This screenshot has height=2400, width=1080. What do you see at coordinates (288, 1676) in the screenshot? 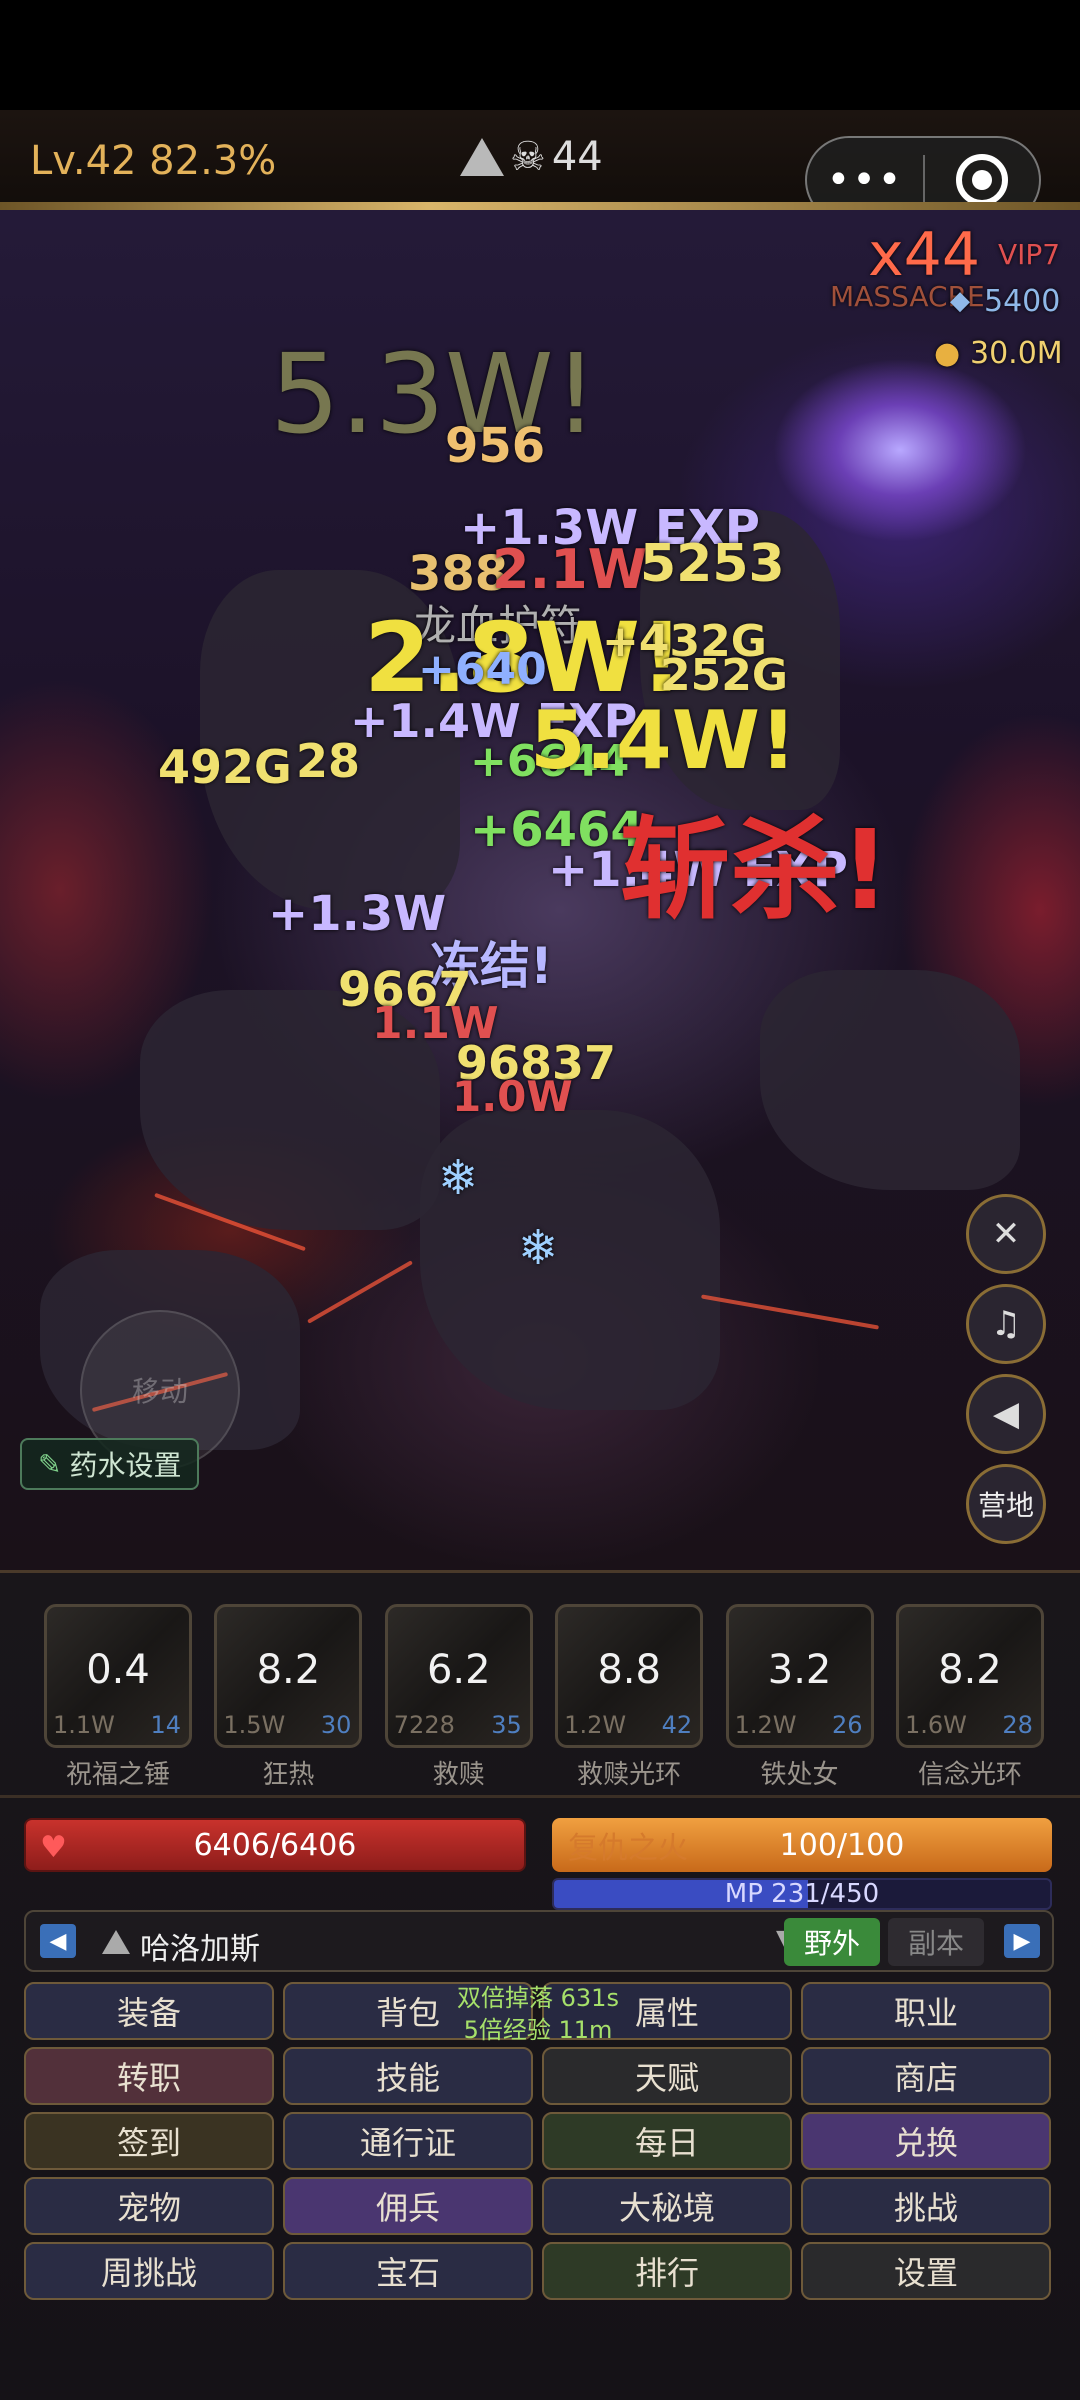
I see `skill-icon: 8.2 1.5W 30` at bounding box center [288, 1676].